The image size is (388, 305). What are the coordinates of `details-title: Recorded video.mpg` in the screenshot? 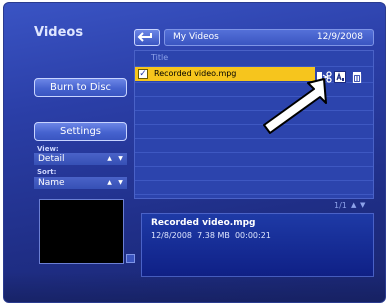 It's located at (203, 223).